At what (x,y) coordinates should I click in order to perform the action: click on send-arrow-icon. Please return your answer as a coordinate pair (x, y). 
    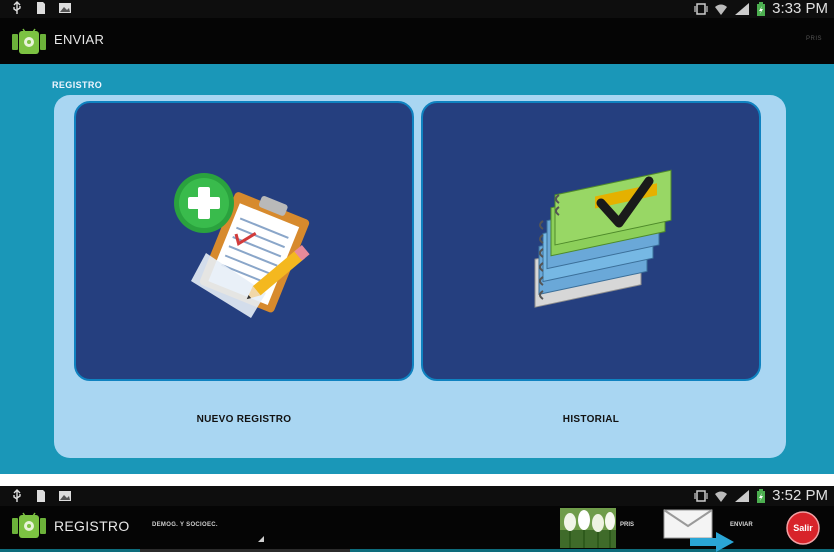
    Looking at the image, I should click on (712, 542).